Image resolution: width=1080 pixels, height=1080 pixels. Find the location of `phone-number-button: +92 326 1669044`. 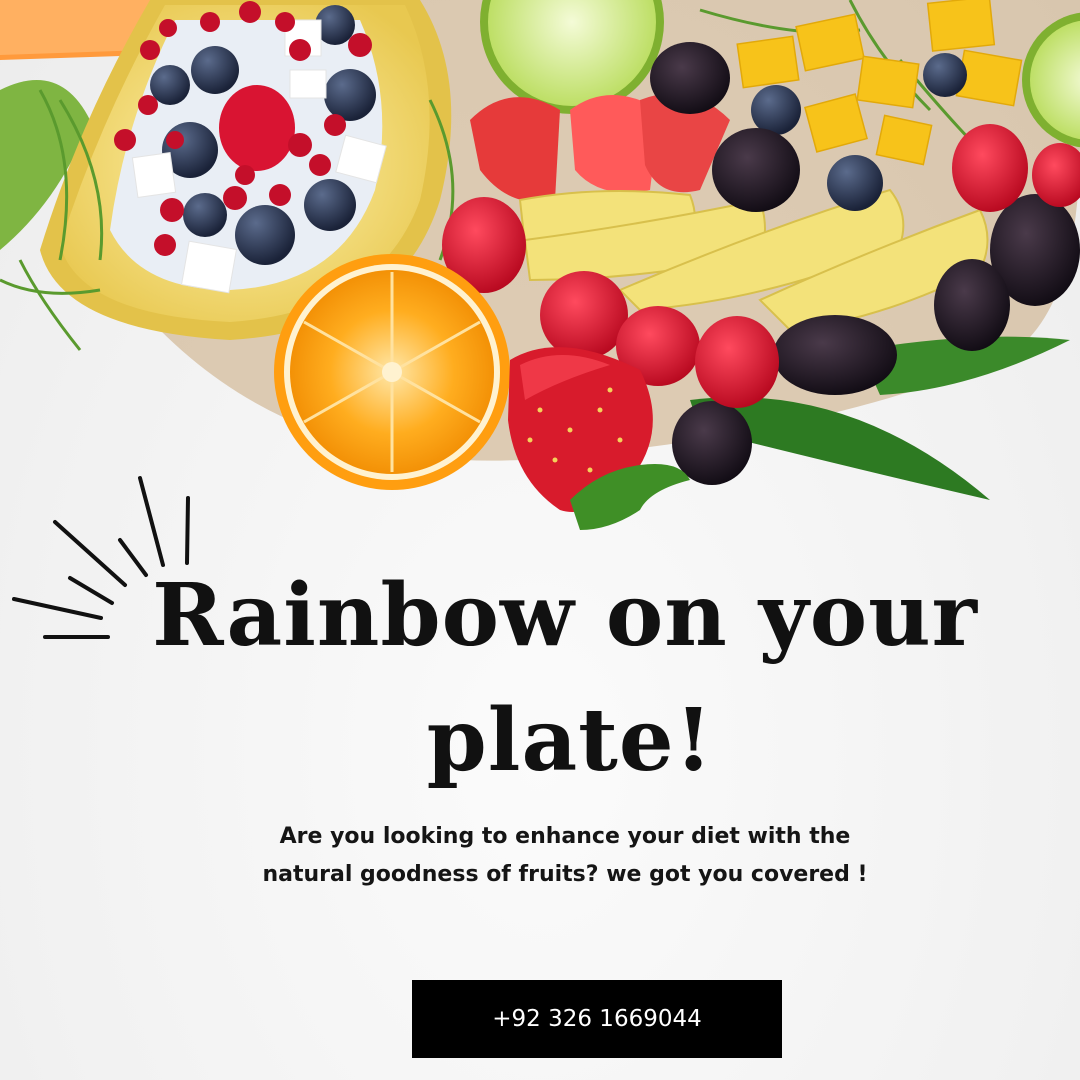

phone-number-button: +92 326 1669044 is located at coordinates (597, 1019).